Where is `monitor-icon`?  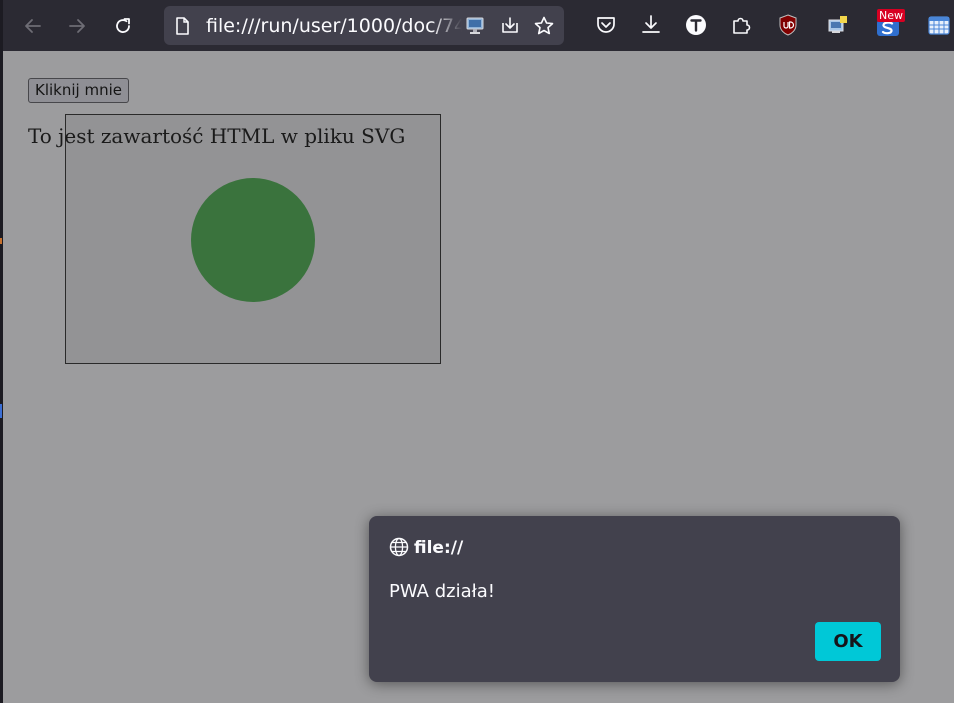
monitor-icon is located at coordinates (475, 28).